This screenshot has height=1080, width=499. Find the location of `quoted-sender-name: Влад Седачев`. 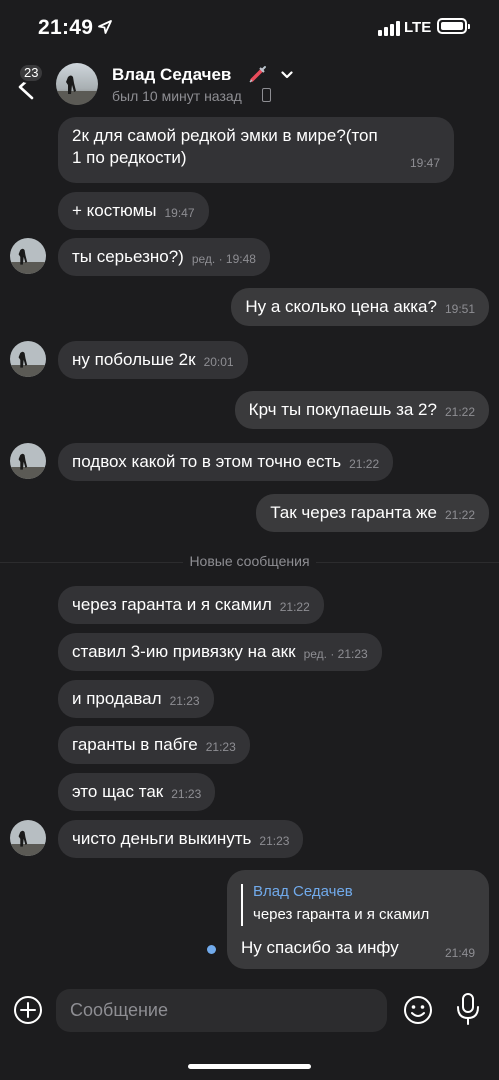

quoted-sender-name: Влад Седачев is located at coordinates (303, 891).